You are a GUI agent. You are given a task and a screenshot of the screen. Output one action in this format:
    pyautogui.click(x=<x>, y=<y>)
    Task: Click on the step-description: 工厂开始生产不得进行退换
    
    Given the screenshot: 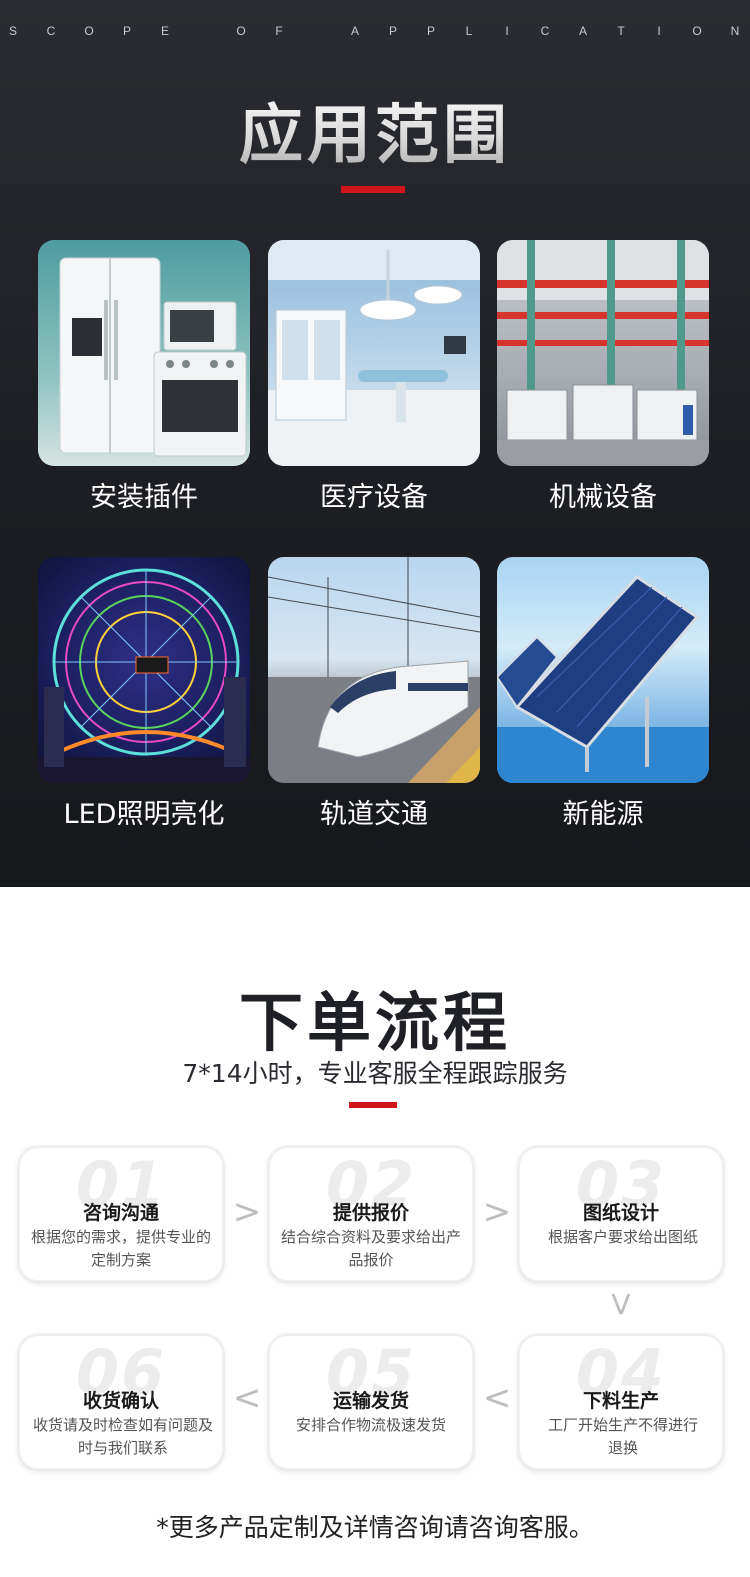 What is the action you would take?
    pyautogui.click(x=622, y=1436)
    